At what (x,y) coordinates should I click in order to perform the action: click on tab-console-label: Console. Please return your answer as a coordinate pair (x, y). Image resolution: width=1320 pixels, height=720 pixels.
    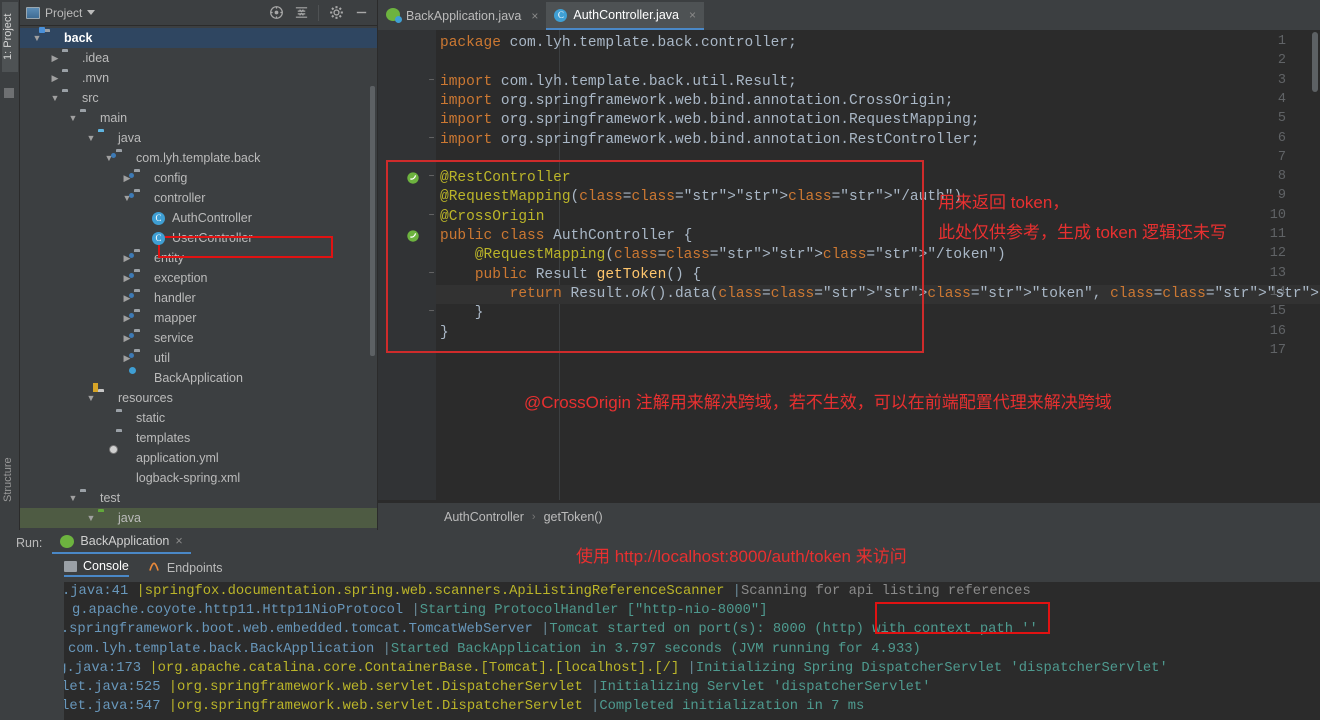
    Looking at the image, I should click on (106, 566).